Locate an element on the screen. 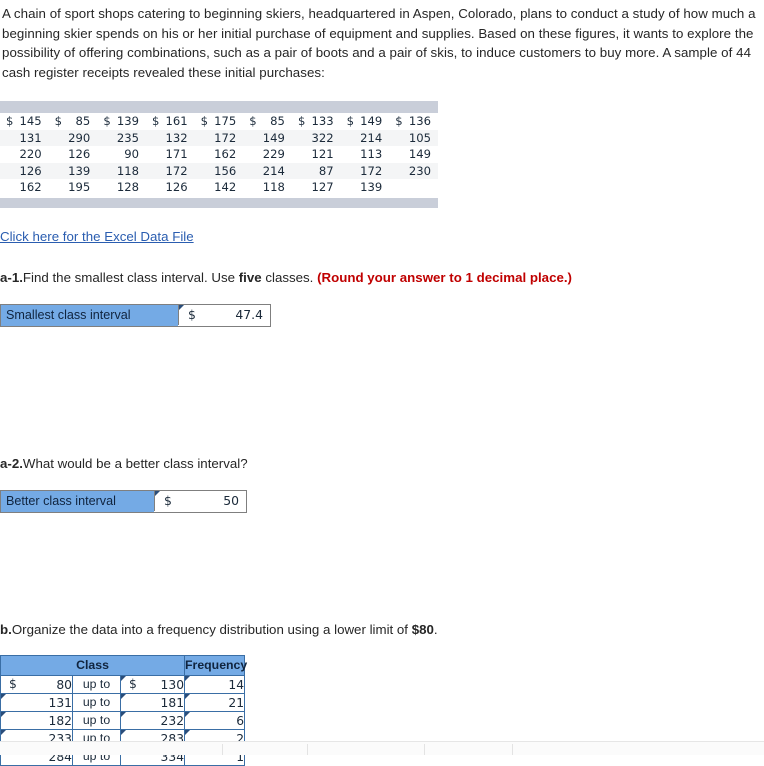 This screenshot has height=766, width=764. frequency-input: 6 is located at coordinates (215, 720).